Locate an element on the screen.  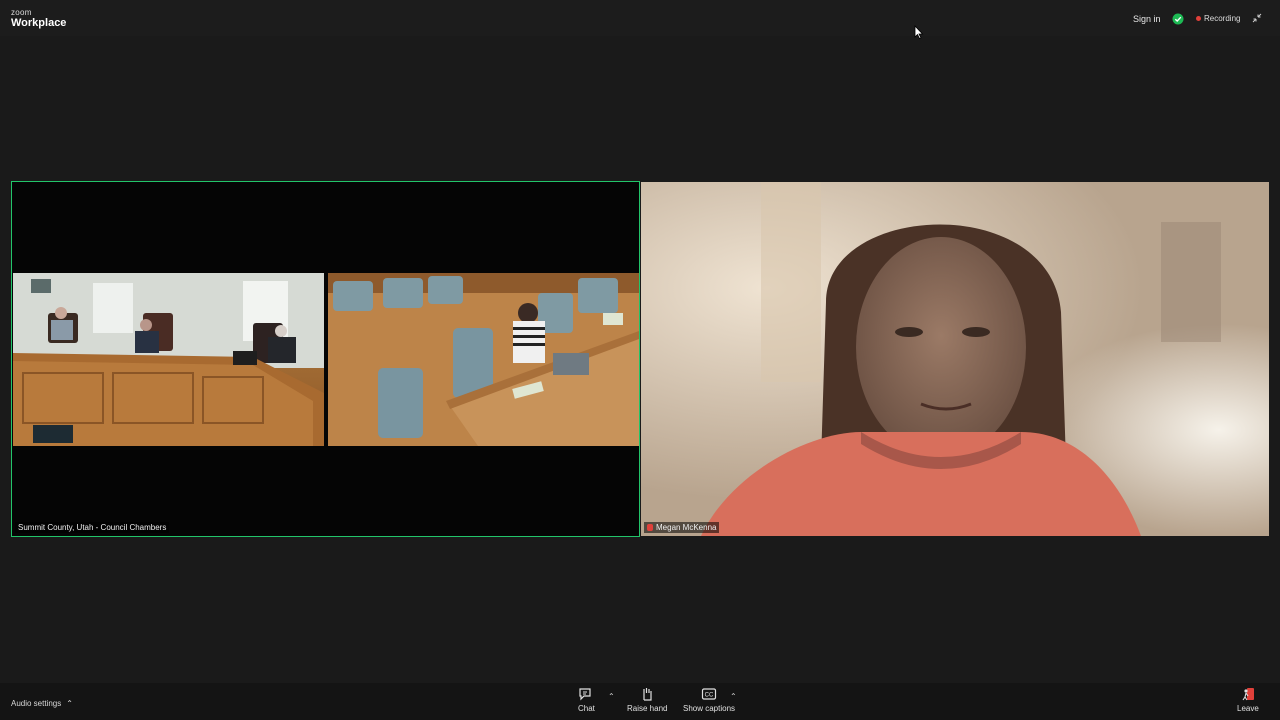
chamber-dais-scene is located at coordinates (168, 359).